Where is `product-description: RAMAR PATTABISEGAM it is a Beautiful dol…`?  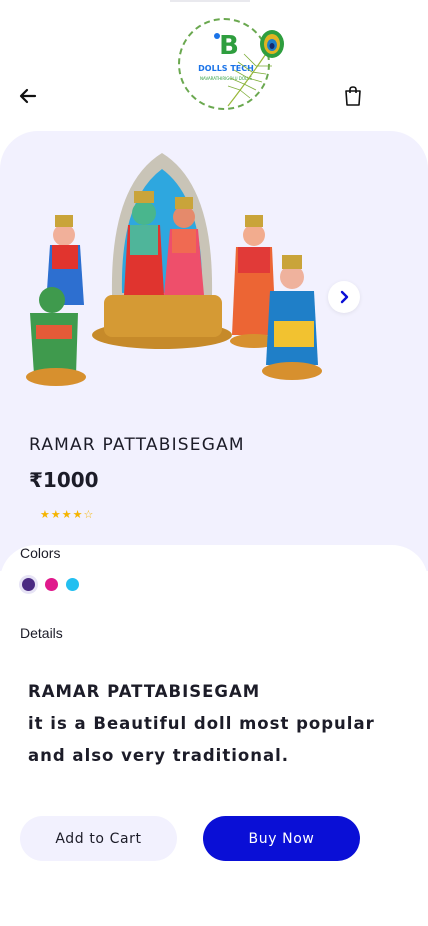 product-description: RAMAR PATTABISEGAM it is a Beautiful dol… is located at coordinates (201, 723).